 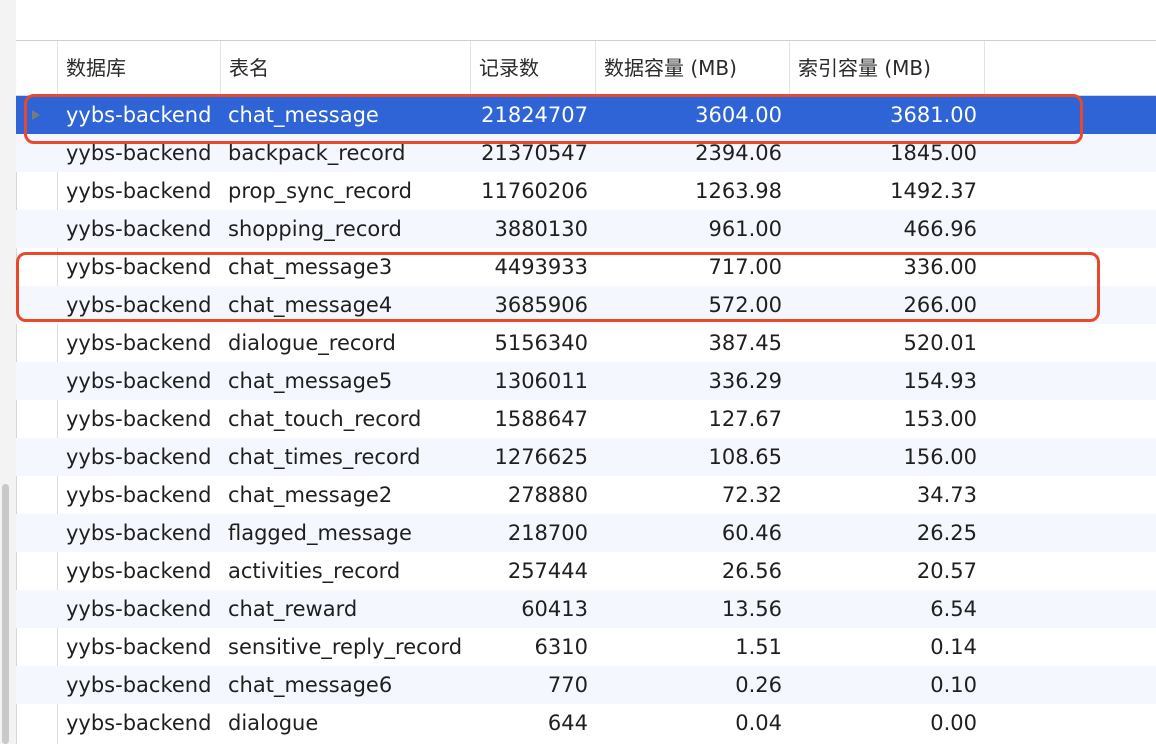 What do you see at coordinates (346, 68) in the screenshot?
I see `column-header-table: 表名` at bounding box center [346, 68].